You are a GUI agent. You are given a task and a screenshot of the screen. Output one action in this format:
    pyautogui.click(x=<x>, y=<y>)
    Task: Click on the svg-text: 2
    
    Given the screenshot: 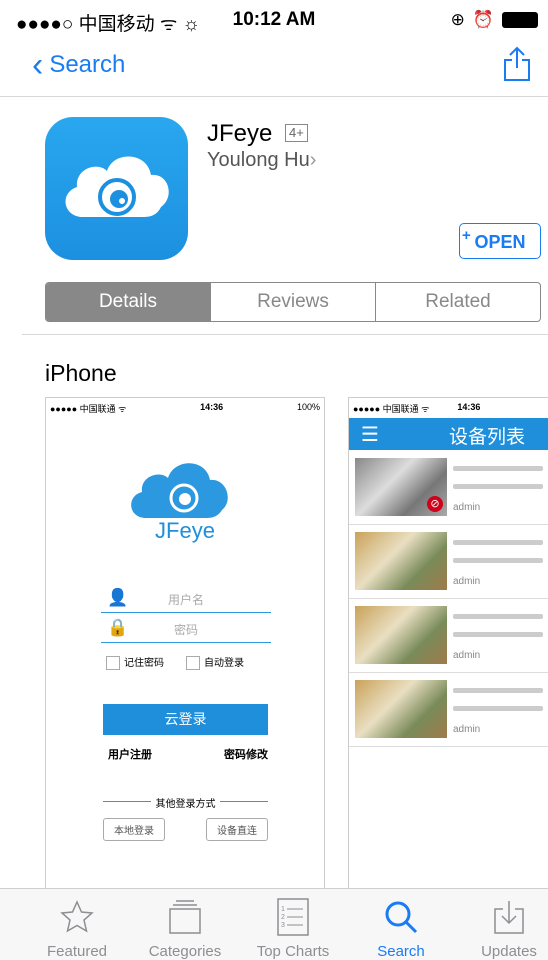 What is the action you would take?
    pyautogui.click(x=283, y=917)
    